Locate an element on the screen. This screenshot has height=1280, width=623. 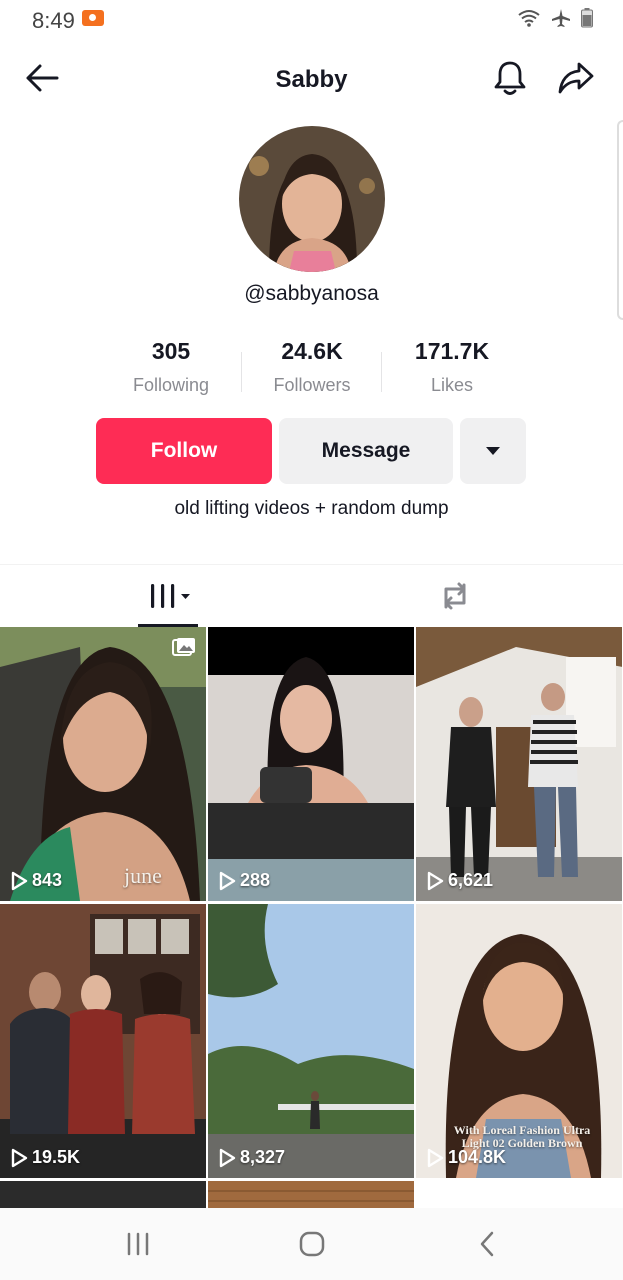
avatar is located at coordinates (312, 199).